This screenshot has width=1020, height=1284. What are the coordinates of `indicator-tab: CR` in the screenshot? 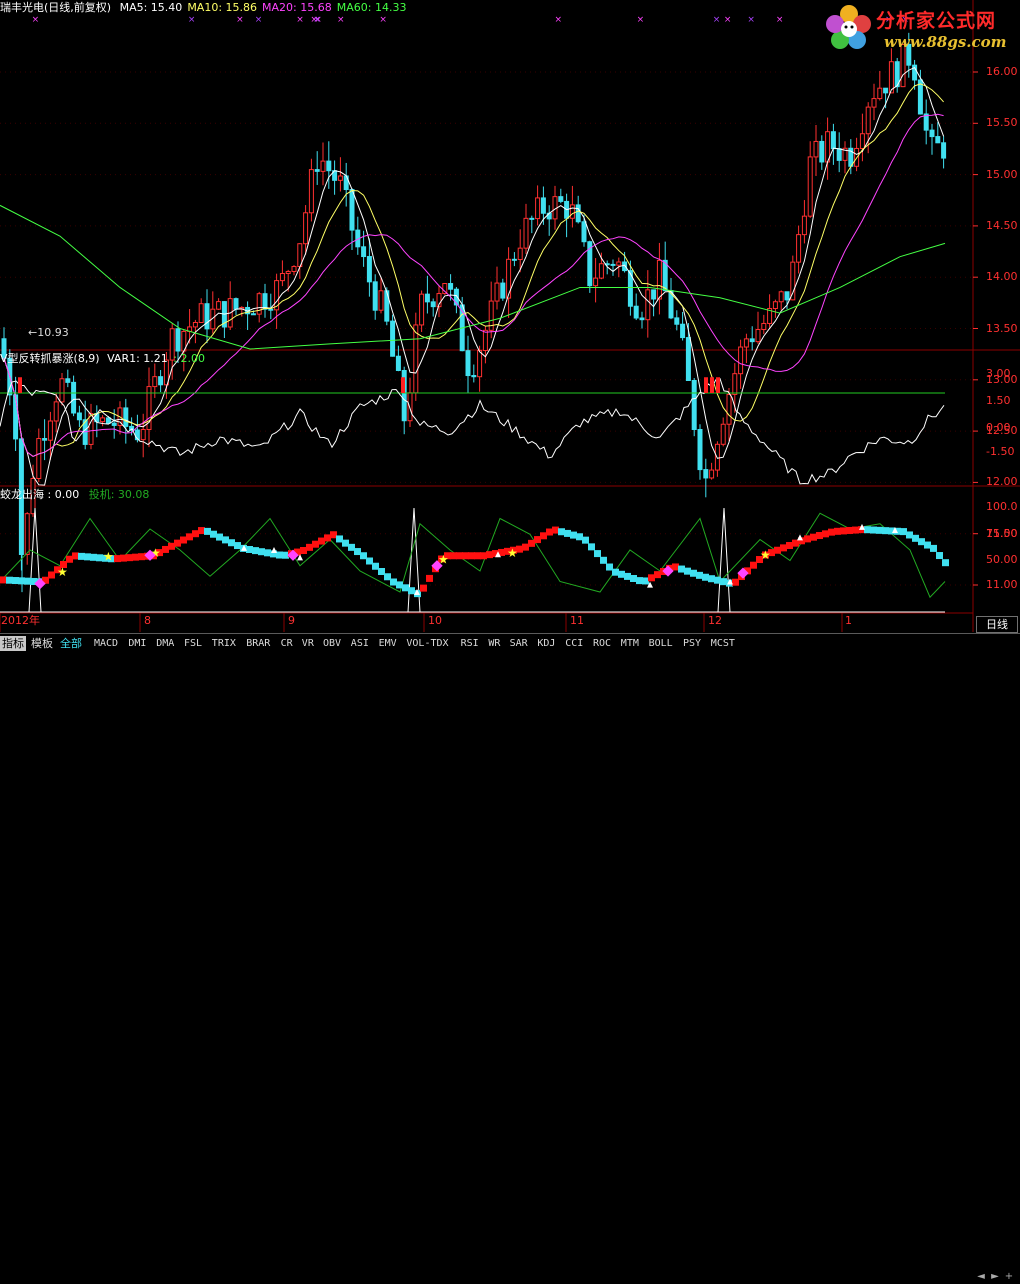 It's located at (287, 643).